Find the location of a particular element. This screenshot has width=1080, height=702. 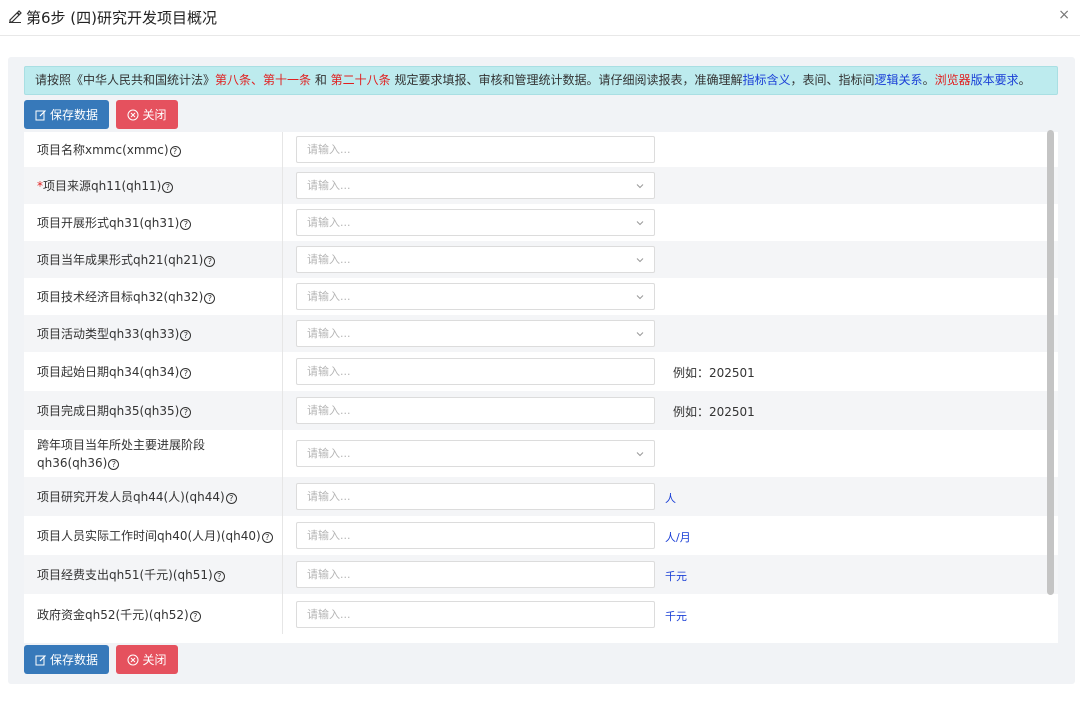

field-unit: 人 is located at coordinates (670, 498).